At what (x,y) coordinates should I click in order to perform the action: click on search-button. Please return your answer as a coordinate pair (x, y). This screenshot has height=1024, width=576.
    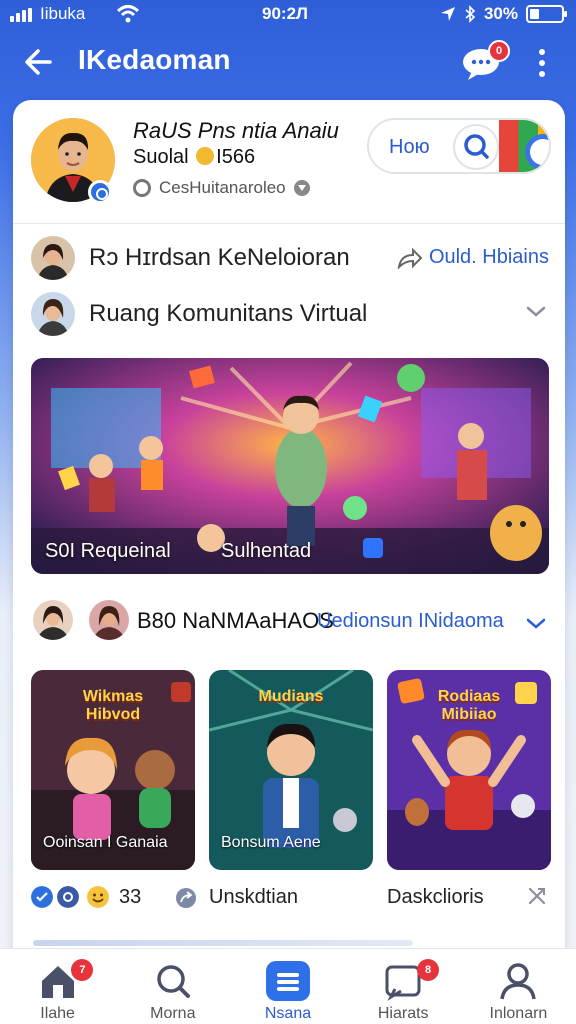
    Looking at the image, I should click on (476, 147).